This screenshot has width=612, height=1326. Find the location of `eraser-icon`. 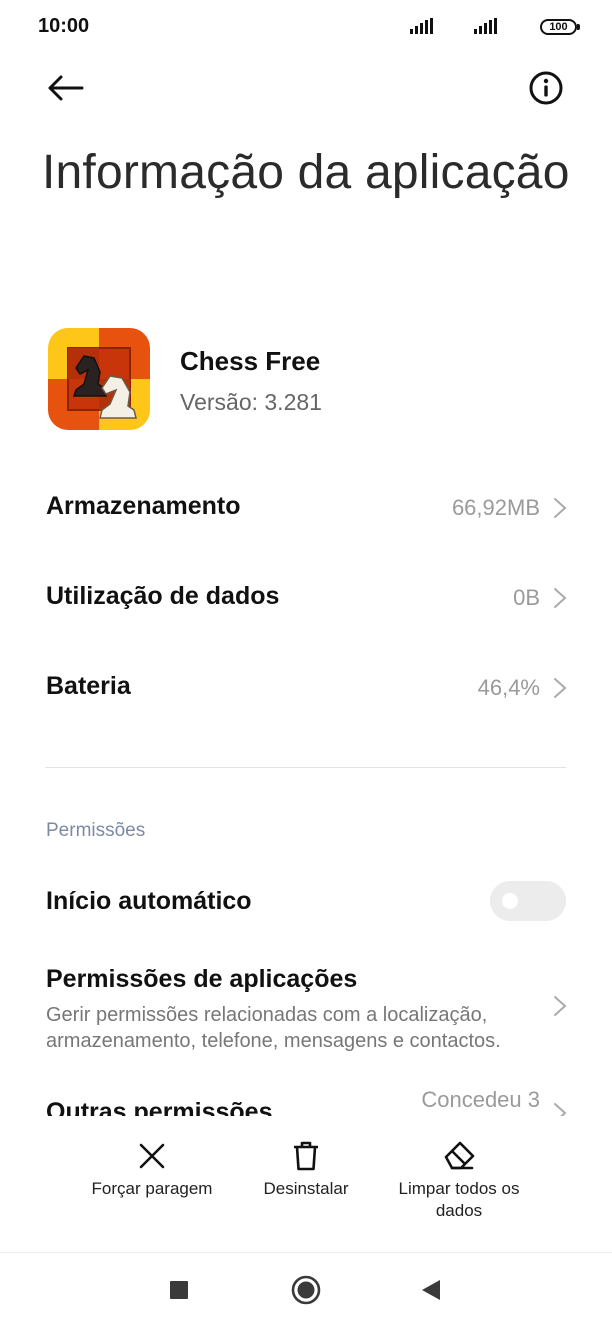

eraser-icon is located at coordinates (459, 1155).